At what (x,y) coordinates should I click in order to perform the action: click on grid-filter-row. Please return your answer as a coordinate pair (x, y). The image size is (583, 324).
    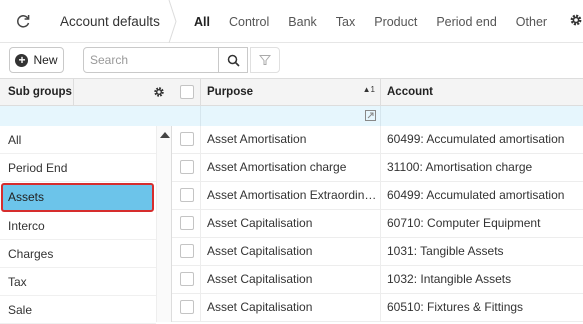
    Looking at the image, I should click on (377, 116).